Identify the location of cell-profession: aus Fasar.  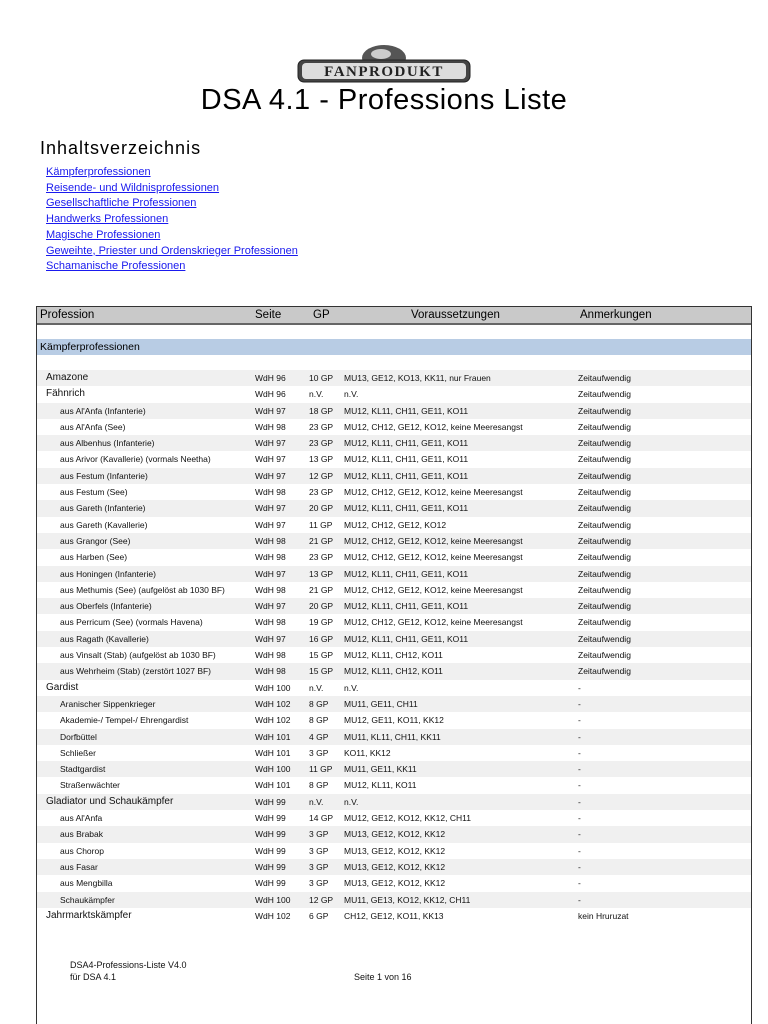
(79, 866).